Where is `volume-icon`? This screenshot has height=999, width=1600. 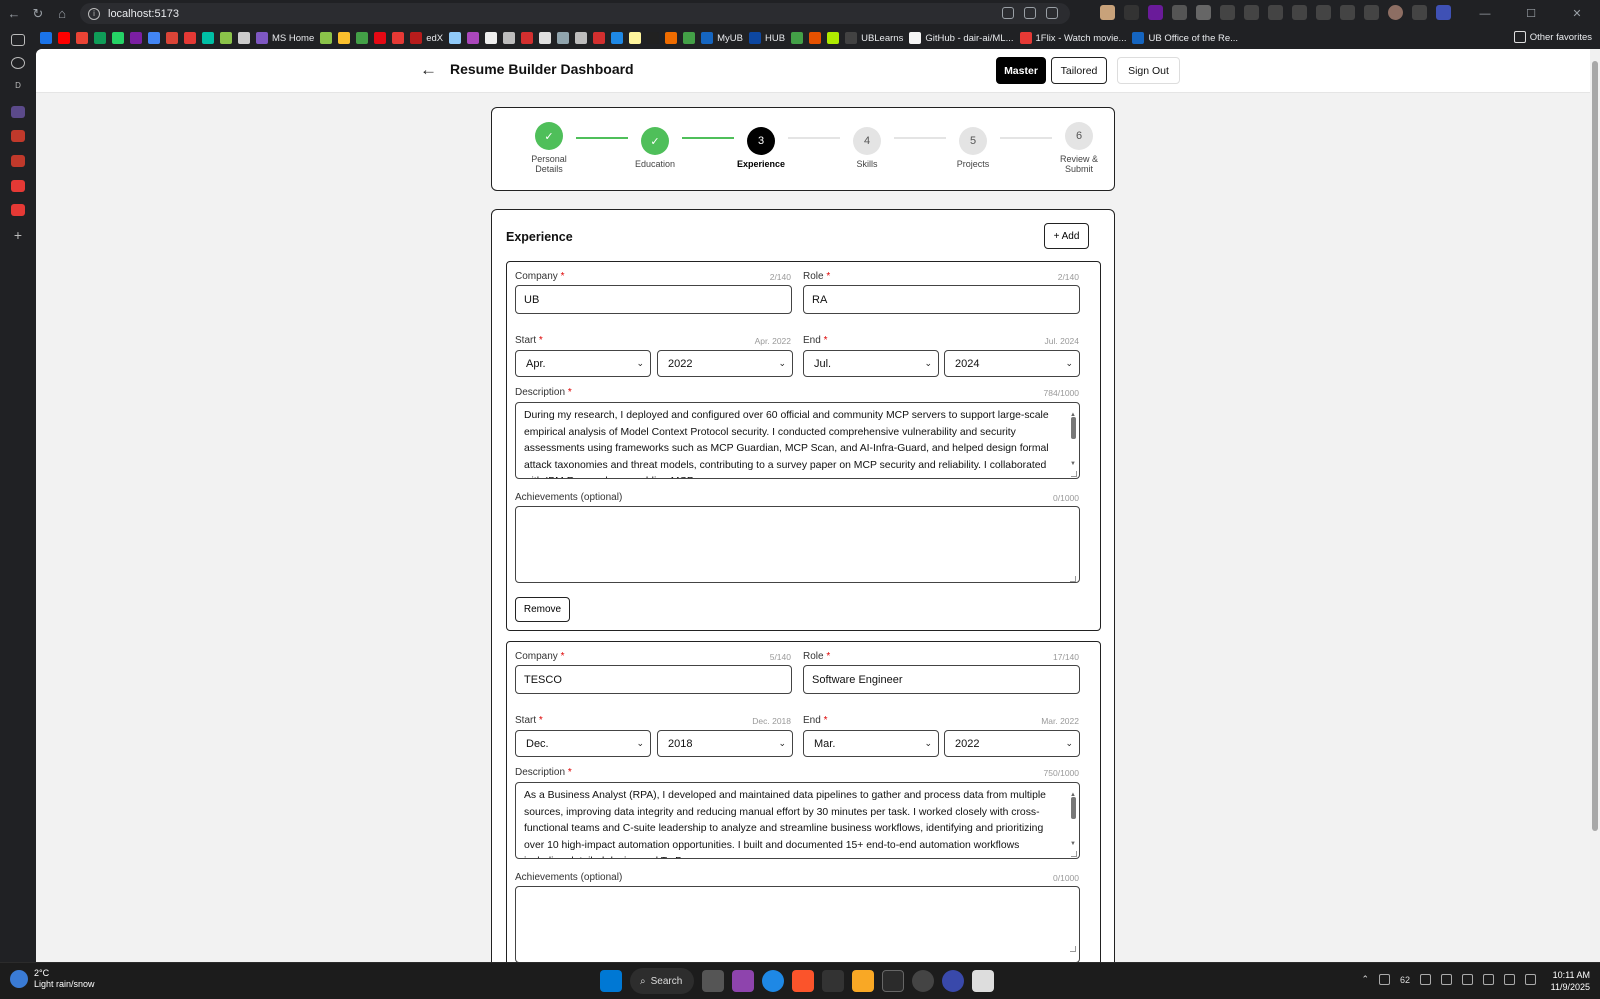
volume-icon is located at coordinates (1509, 979).